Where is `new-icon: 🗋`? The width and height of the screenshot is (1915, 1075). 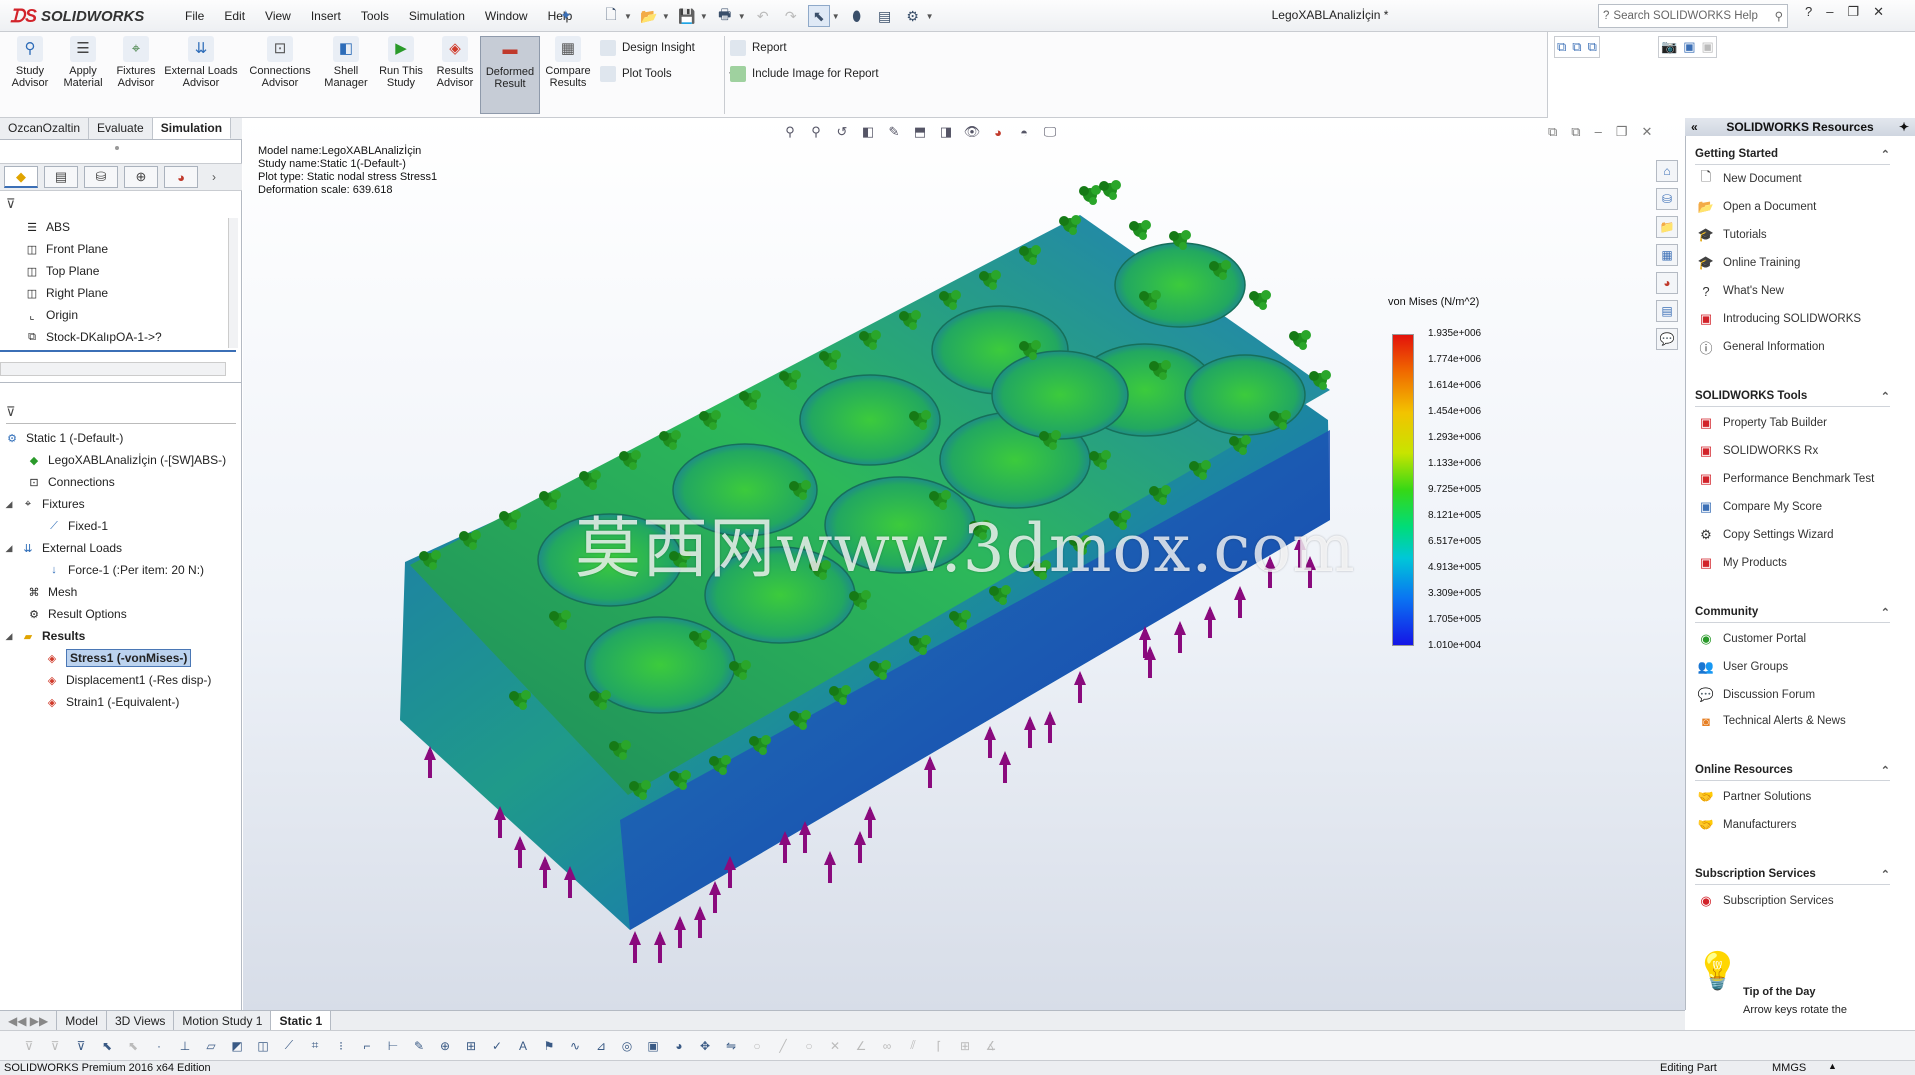 new-icon: 🗋 is located at coordinates (611, 16).